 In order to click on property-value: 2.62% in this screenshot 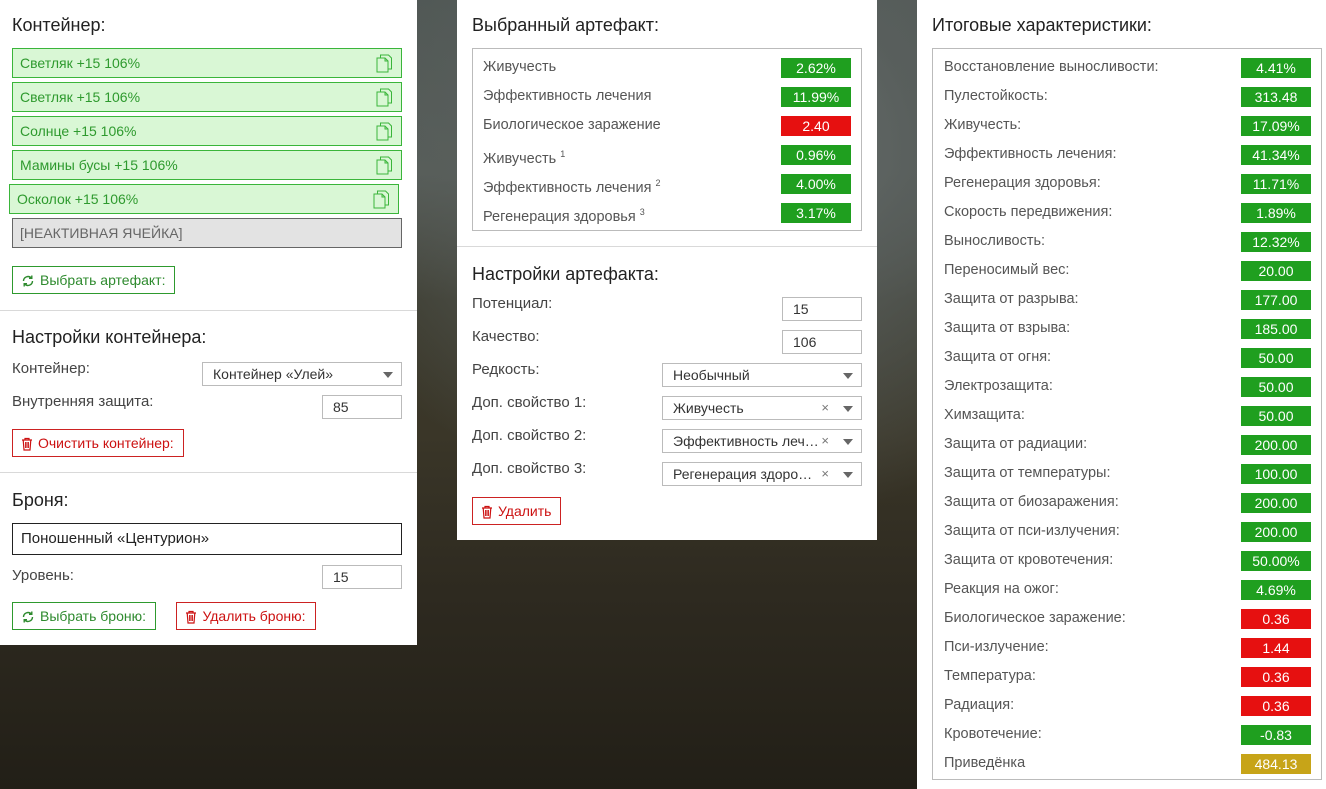, I will do `click(816, 68)`.